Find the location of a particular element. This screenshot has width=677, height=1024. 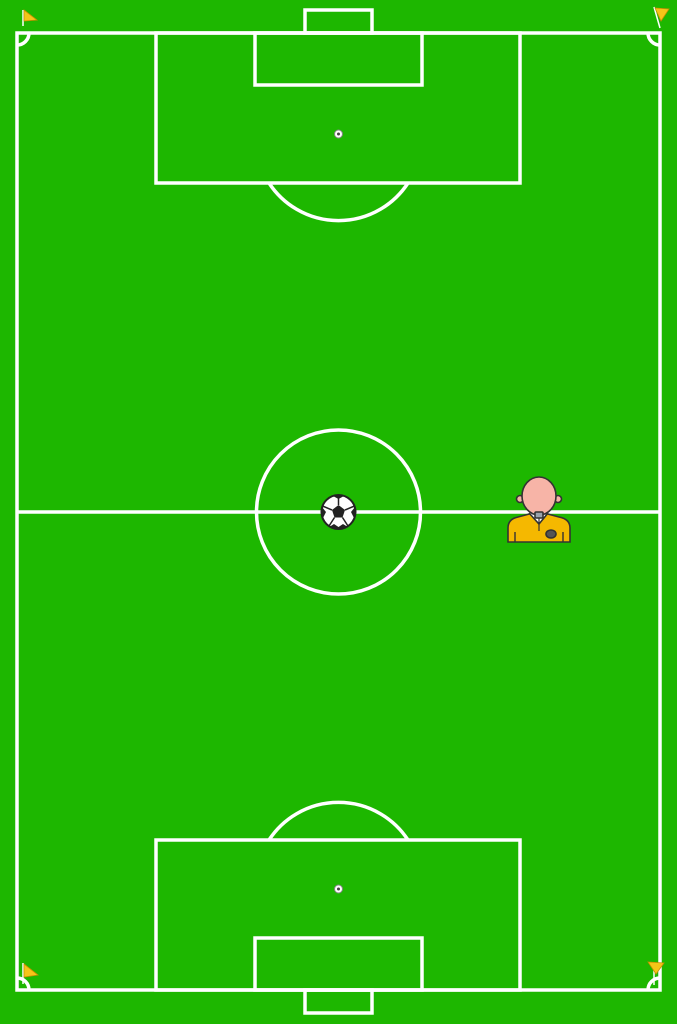

soccer-ball-icon is located at coordinates (338, 512).